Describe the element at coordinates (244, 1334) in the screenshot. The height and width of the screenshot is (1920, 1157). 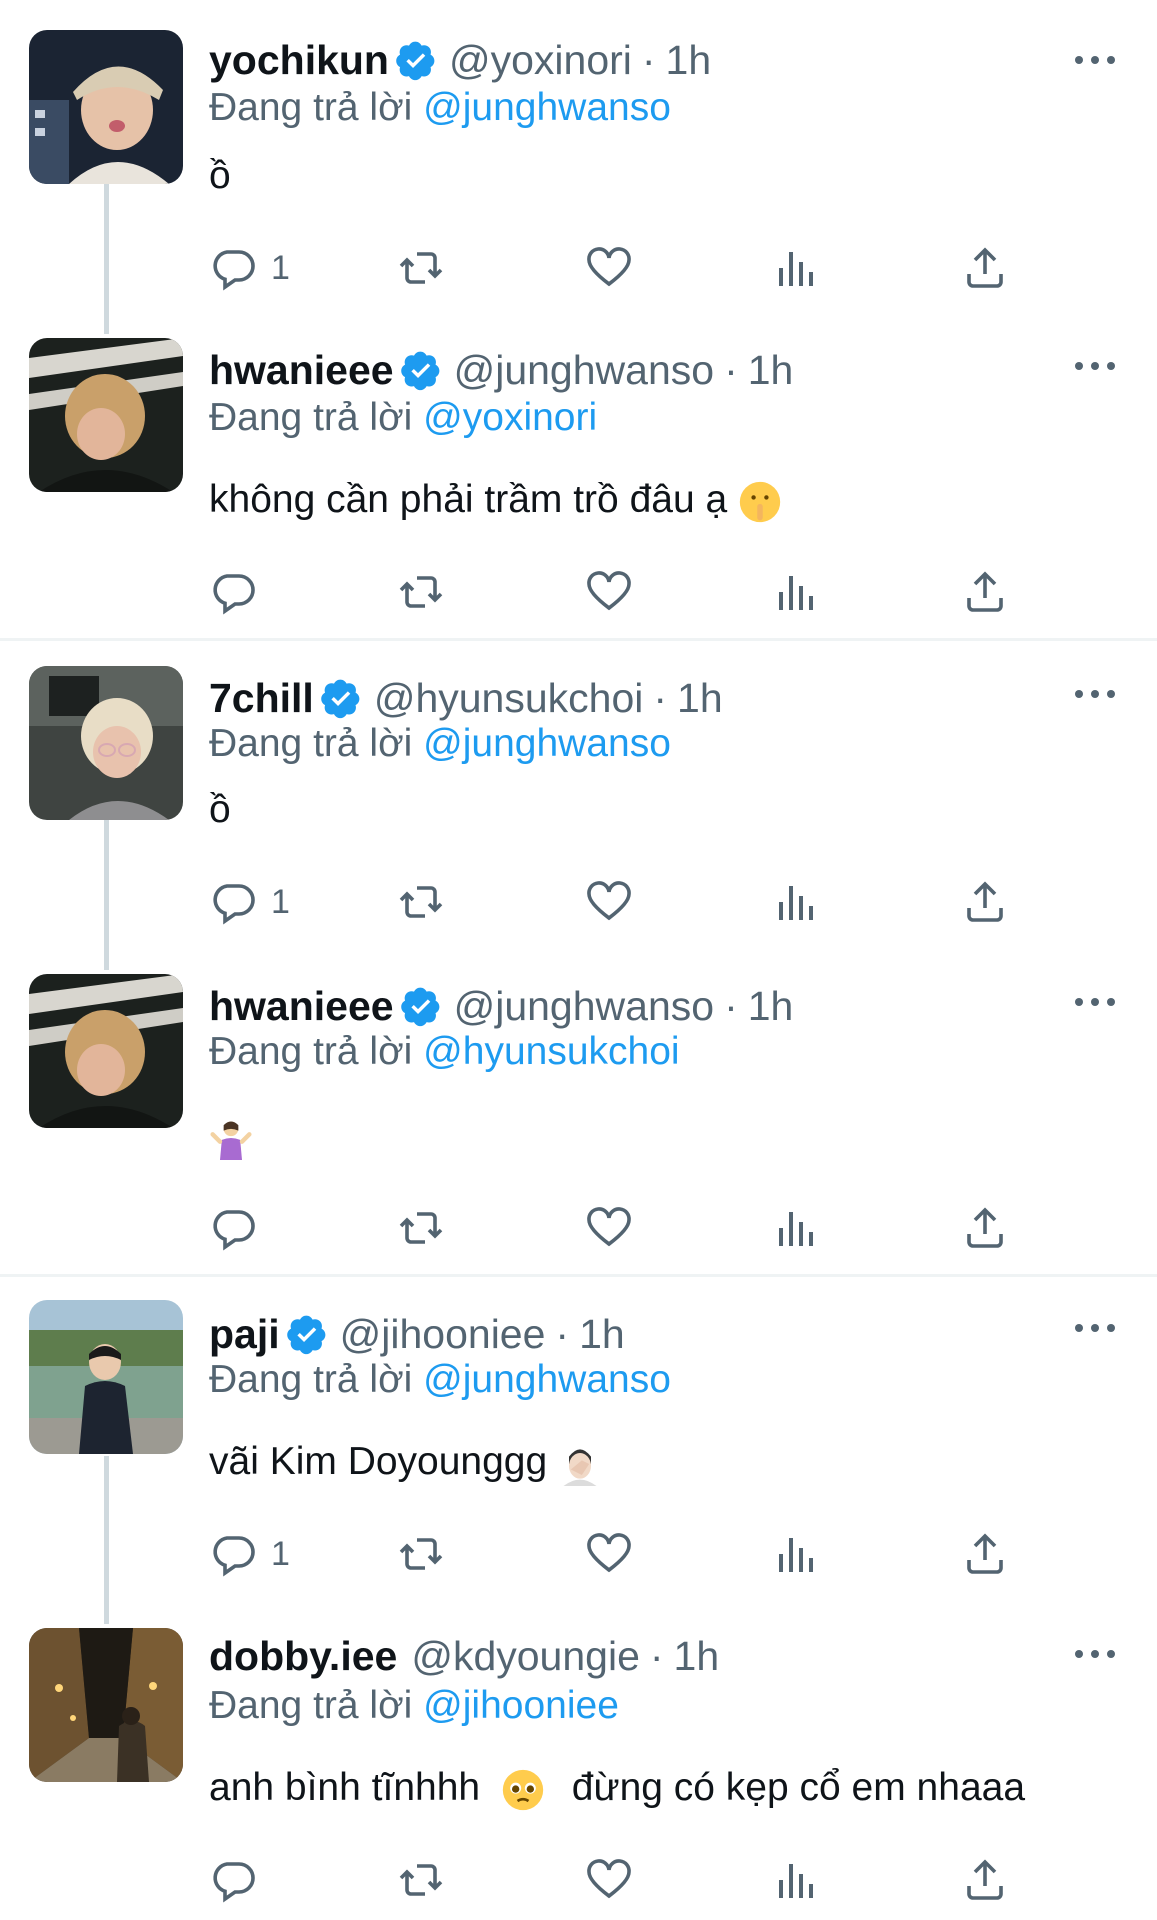
I see `display-name: paji` at that location.